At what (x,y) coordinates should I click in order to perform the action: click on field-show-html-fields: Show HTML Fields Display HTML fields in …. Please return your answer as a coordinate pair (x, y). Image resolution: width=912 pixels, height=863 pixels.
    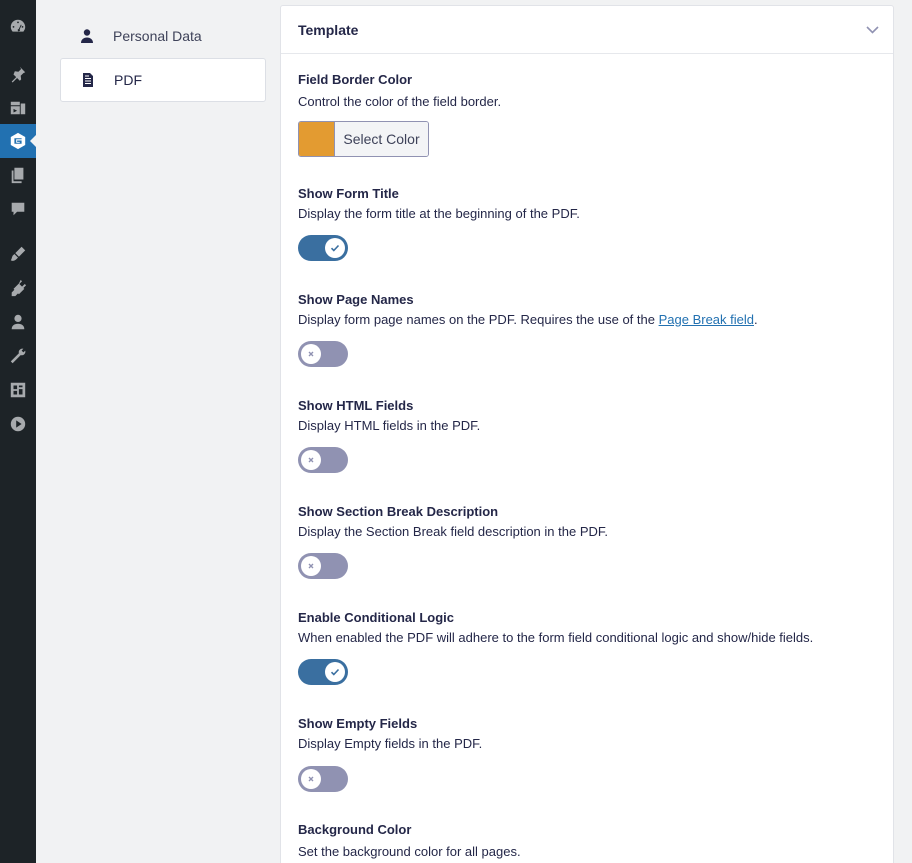
    Looking at the image, I should click on (389, 416).